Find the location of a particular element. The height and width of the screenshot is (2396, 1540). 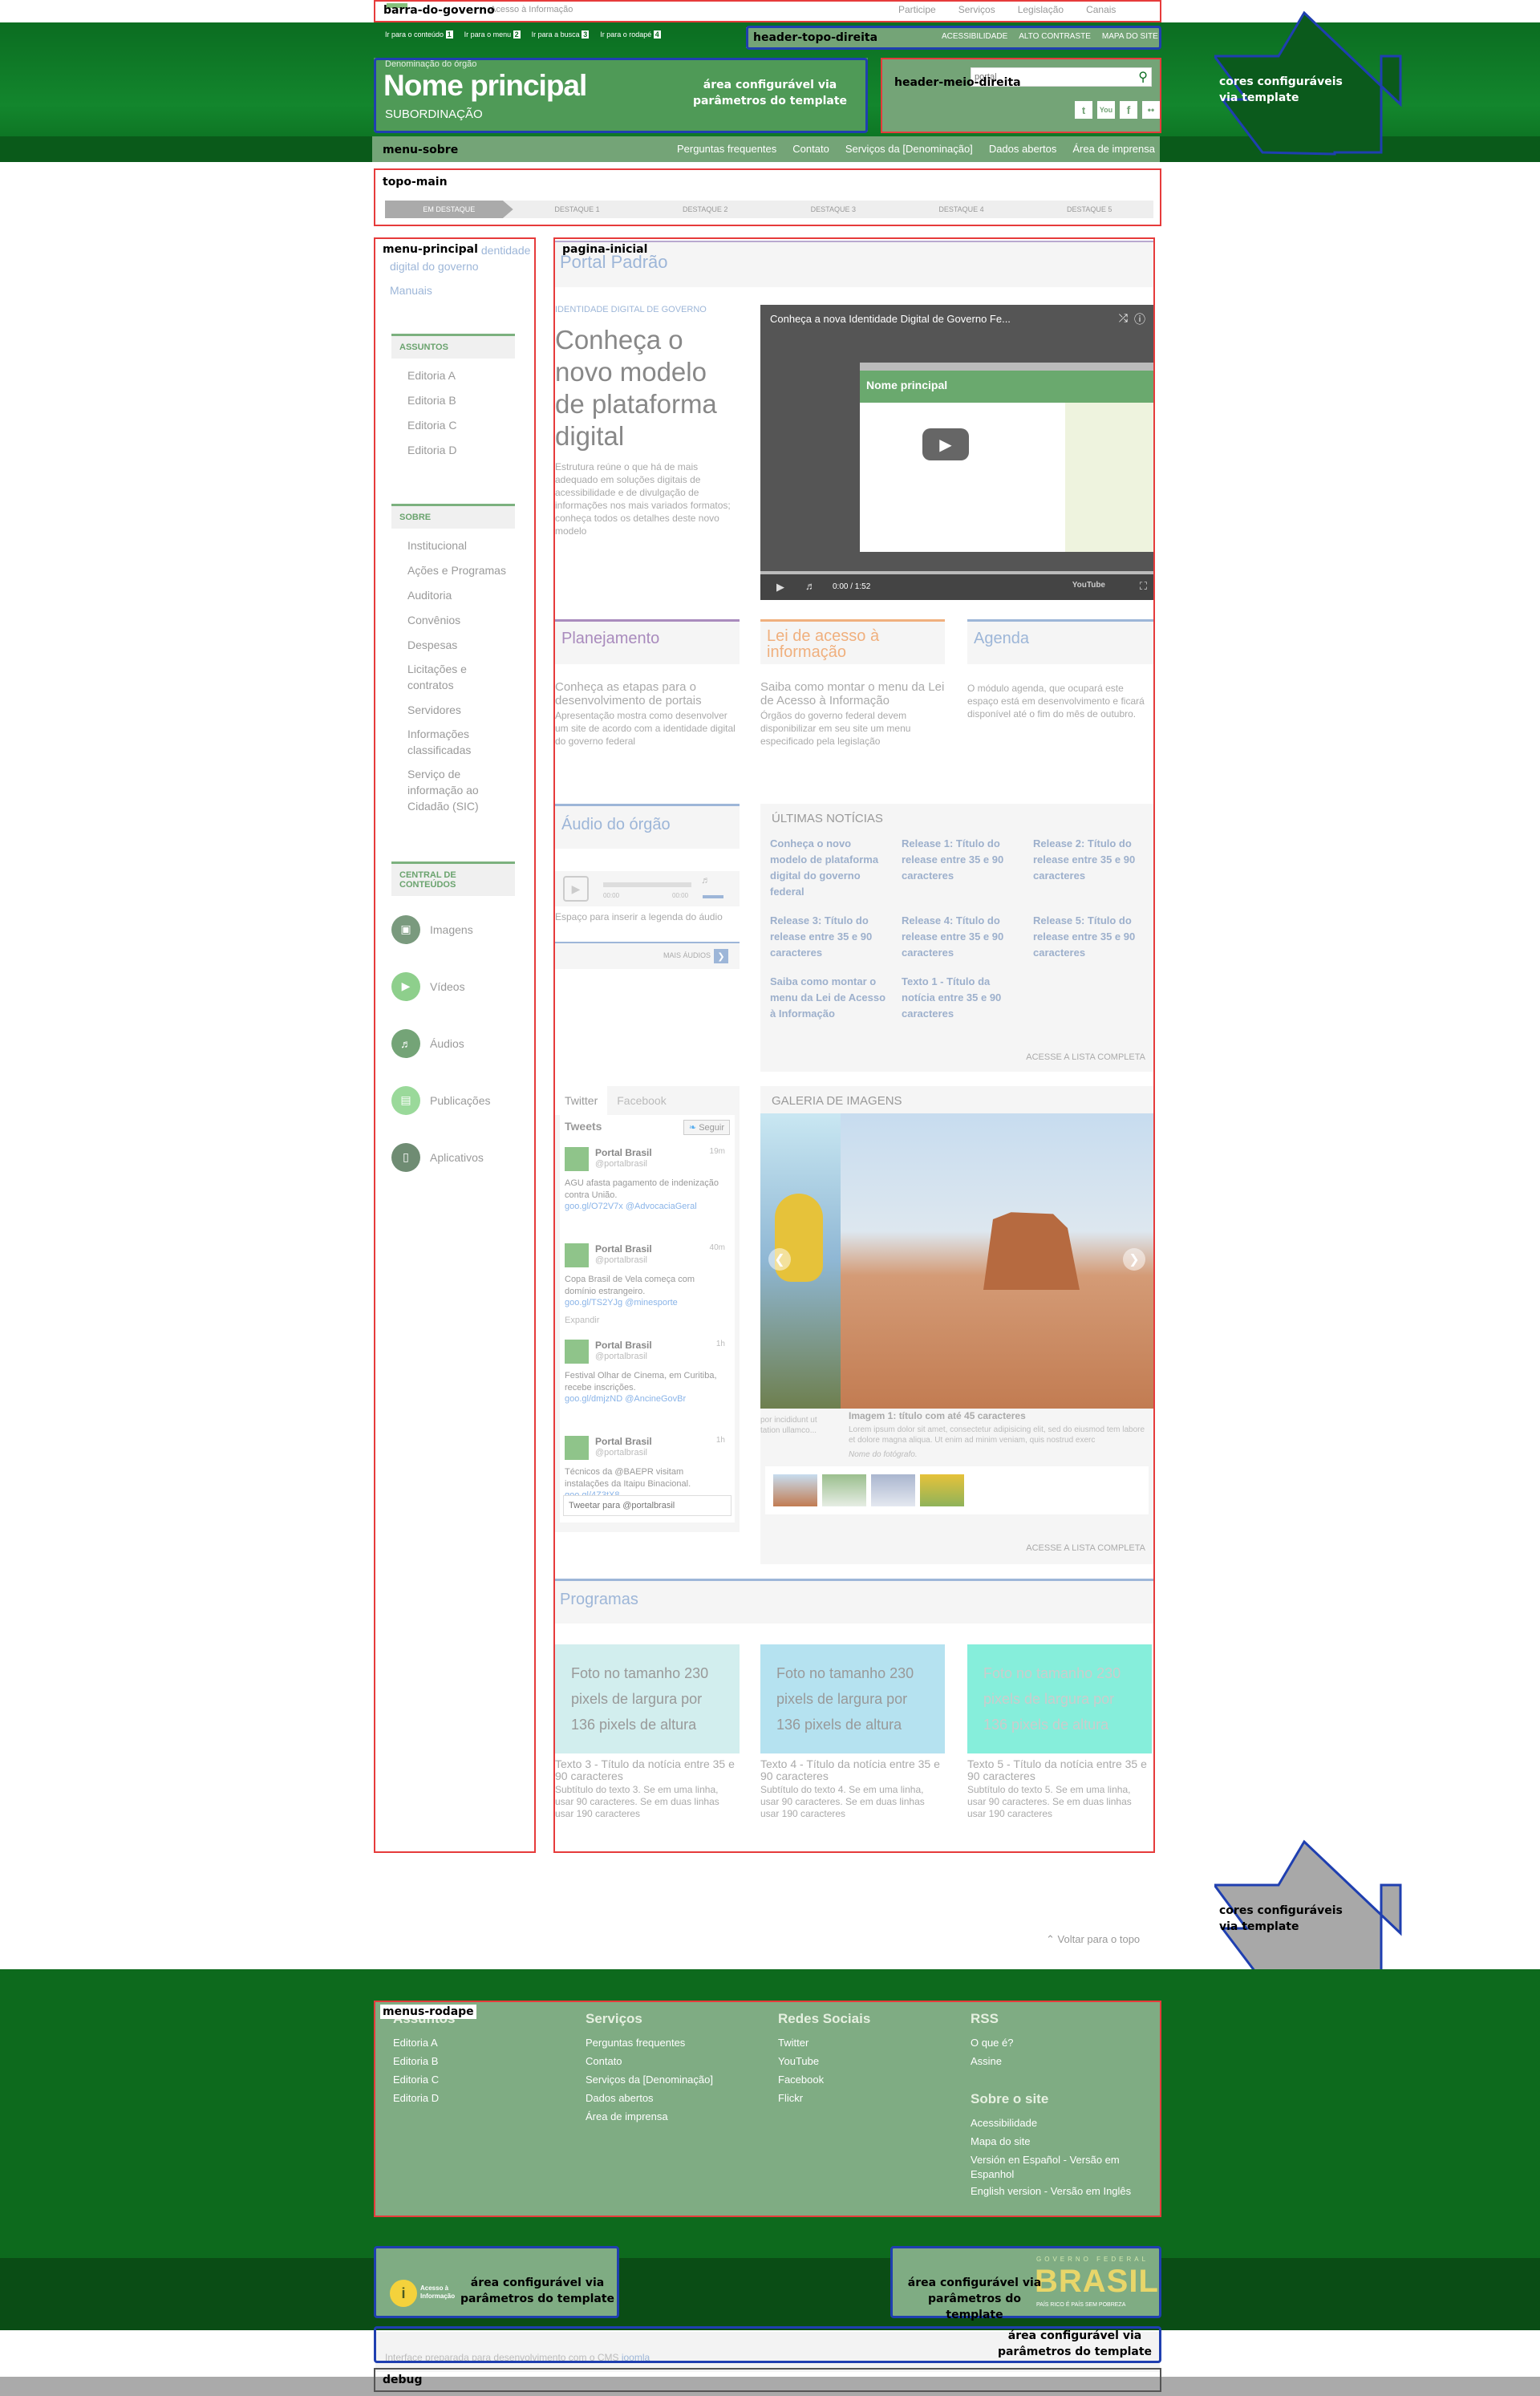

tab-facebook: Facebook is located at coordinates (641, 1100).